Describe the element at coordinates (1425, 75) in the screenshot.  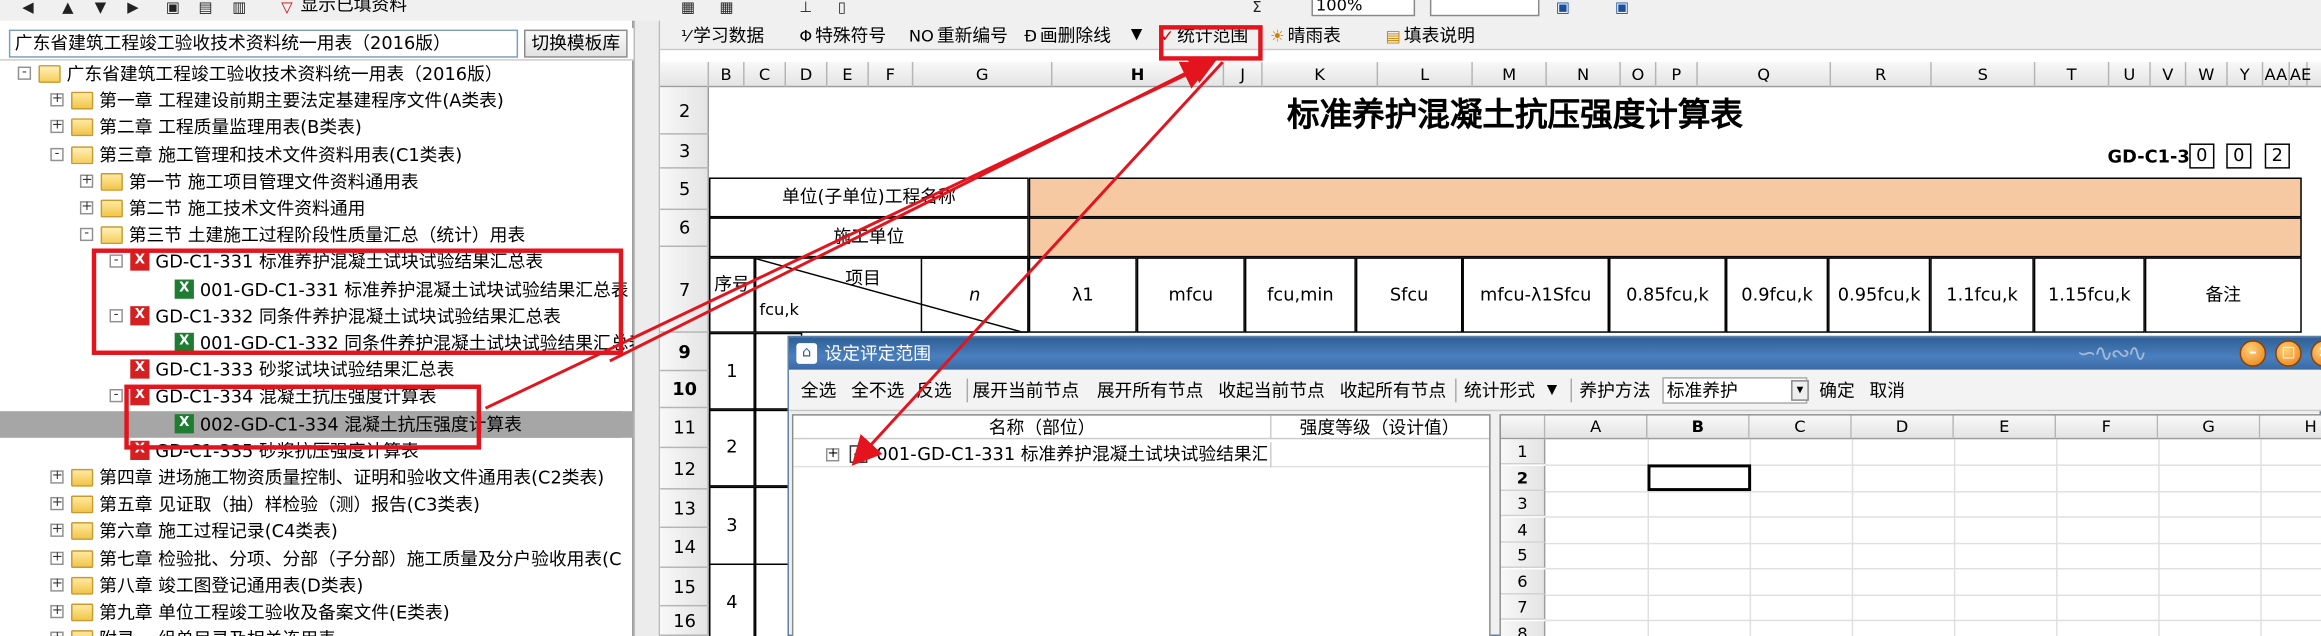
I see `column-header: L` at that location.